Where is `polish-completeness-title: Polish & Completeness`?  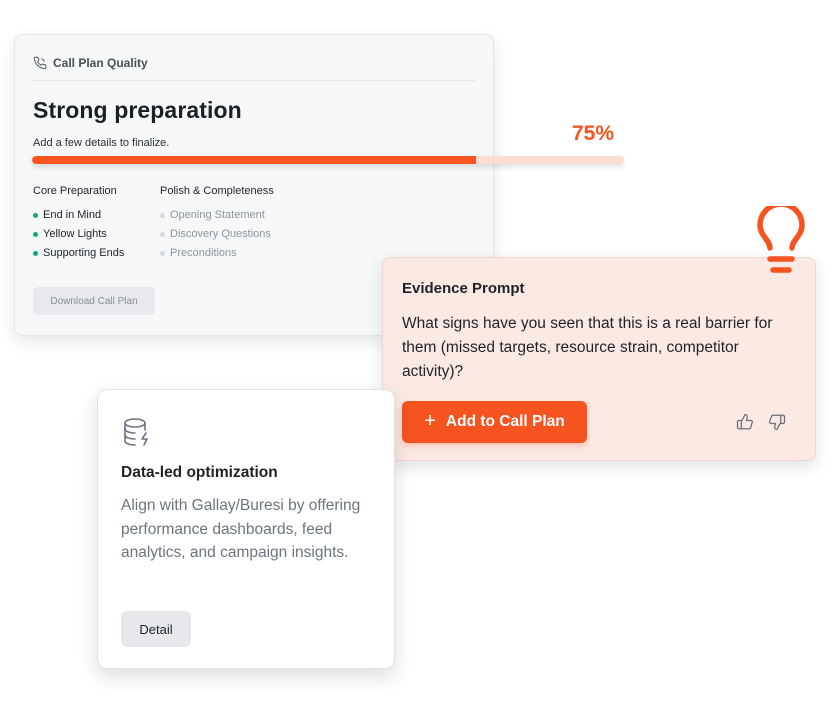 polish-completeness-title: Polish & Completeness is located at coordinates (217, 191).